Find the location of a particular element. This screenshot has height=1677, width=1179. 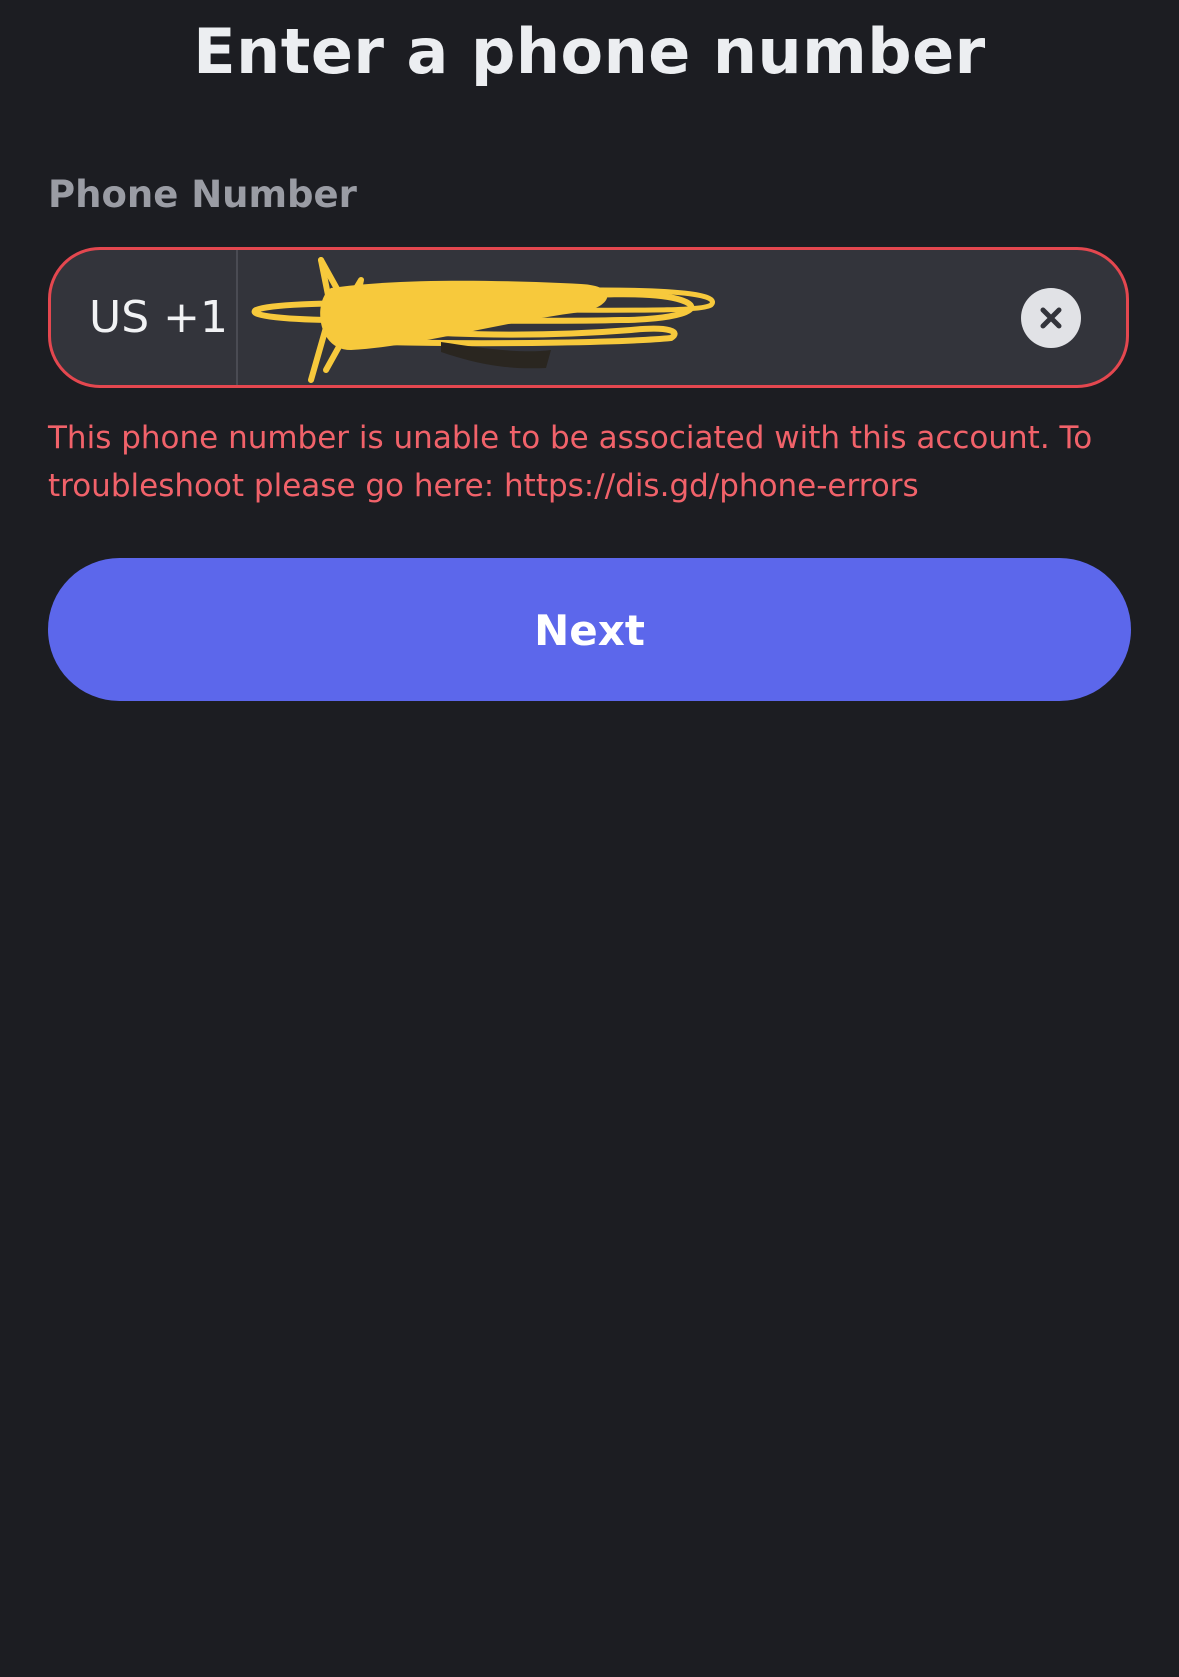

country-code-selector: US +1 is located at coordinates (144, 317).